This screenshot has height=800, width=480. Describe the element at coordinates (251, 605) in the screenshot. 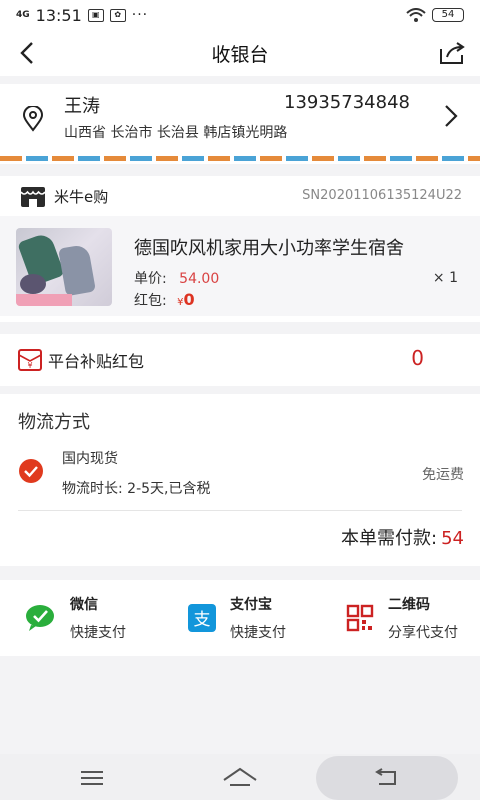

I see `alipay-title: 支付宝` at that location.